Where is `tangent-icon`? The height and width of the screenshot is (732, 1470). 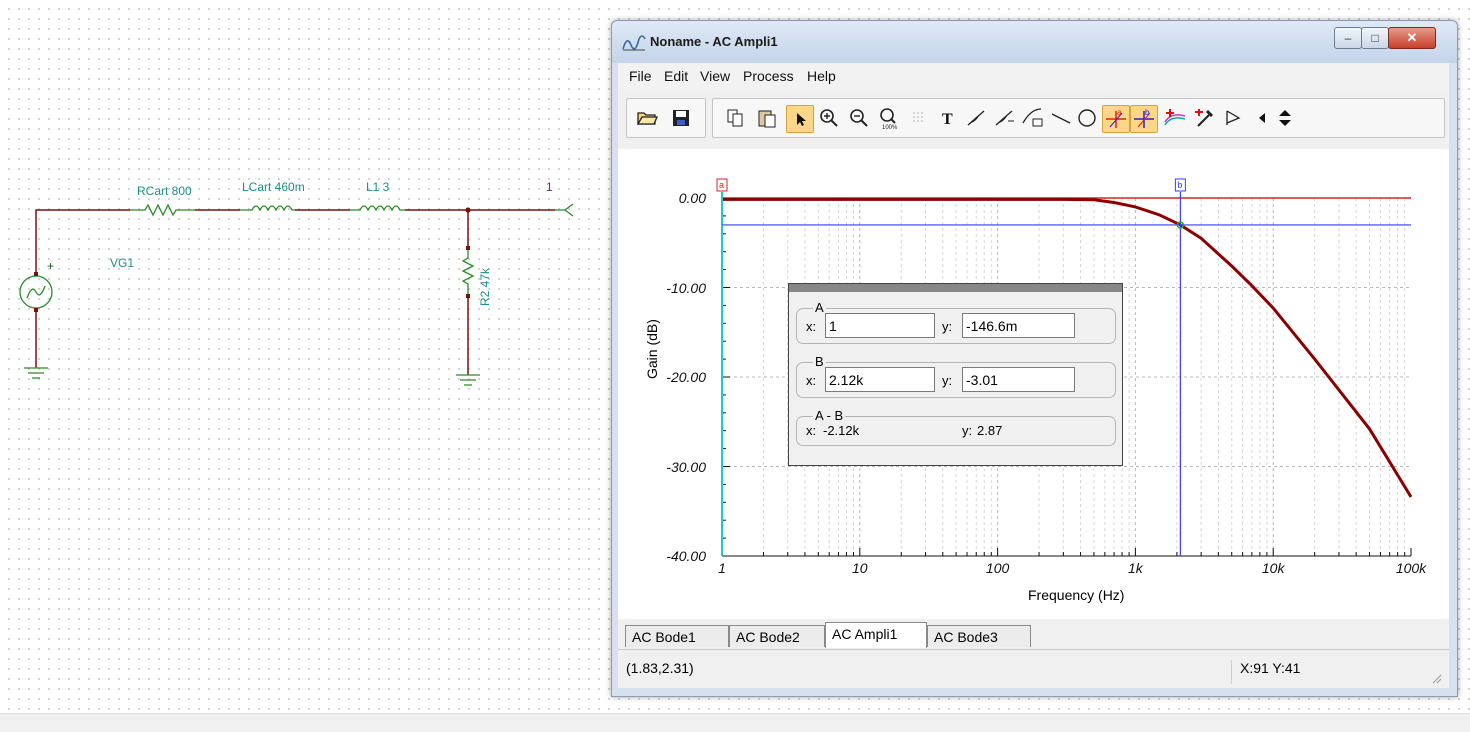
tangent-icon is located at coordinates (977, 118).